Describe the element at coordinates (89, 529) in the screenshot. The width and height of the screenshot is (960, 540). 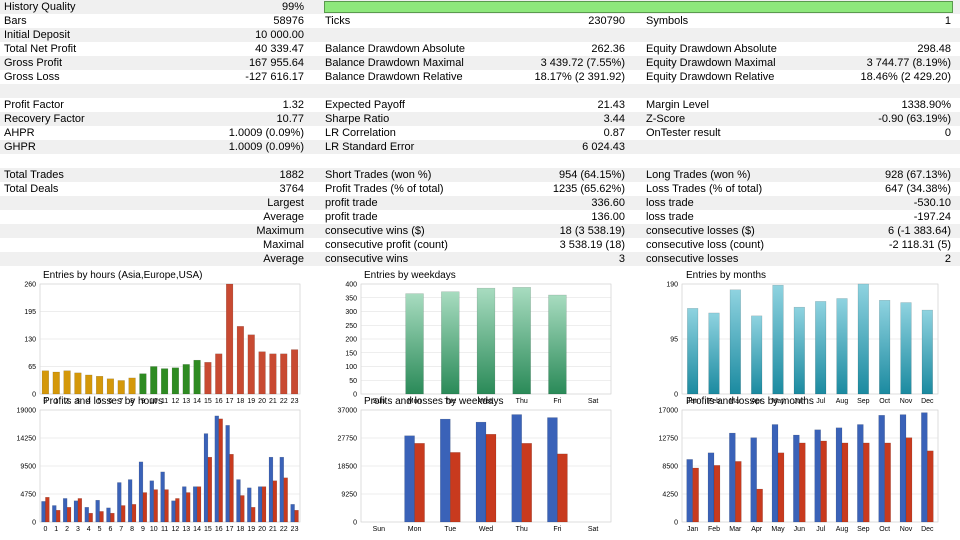
I see `x-tick-label: 4` at that location.